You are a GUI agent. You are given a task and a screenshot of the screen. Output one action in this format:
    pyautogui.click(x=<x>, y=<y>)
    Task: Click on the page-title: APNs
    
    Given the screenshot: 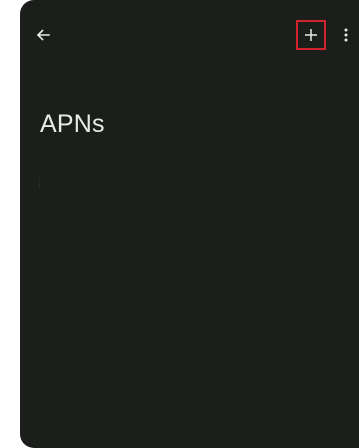 What is the action you would take?
    pyautogui.click(x=72, y=124)
    